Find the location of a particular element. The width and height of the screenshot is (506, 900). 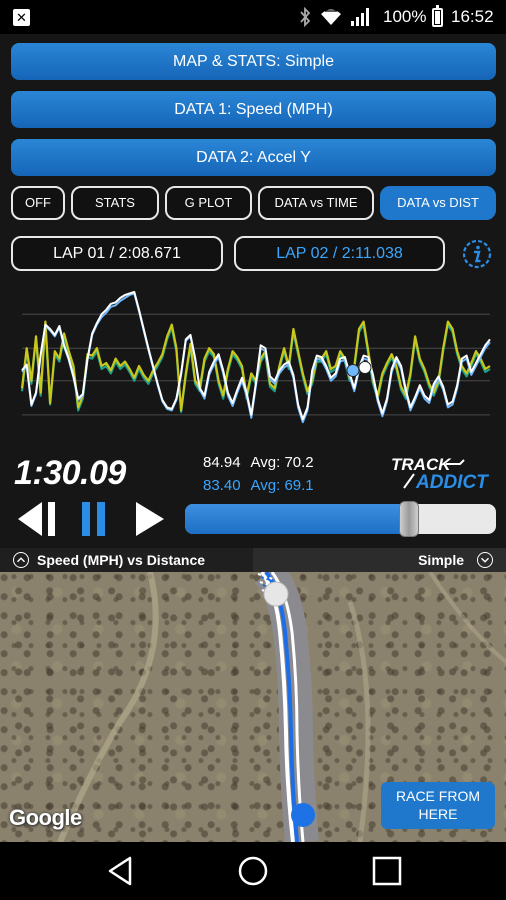

play-button is located at coordinates (150, 519).